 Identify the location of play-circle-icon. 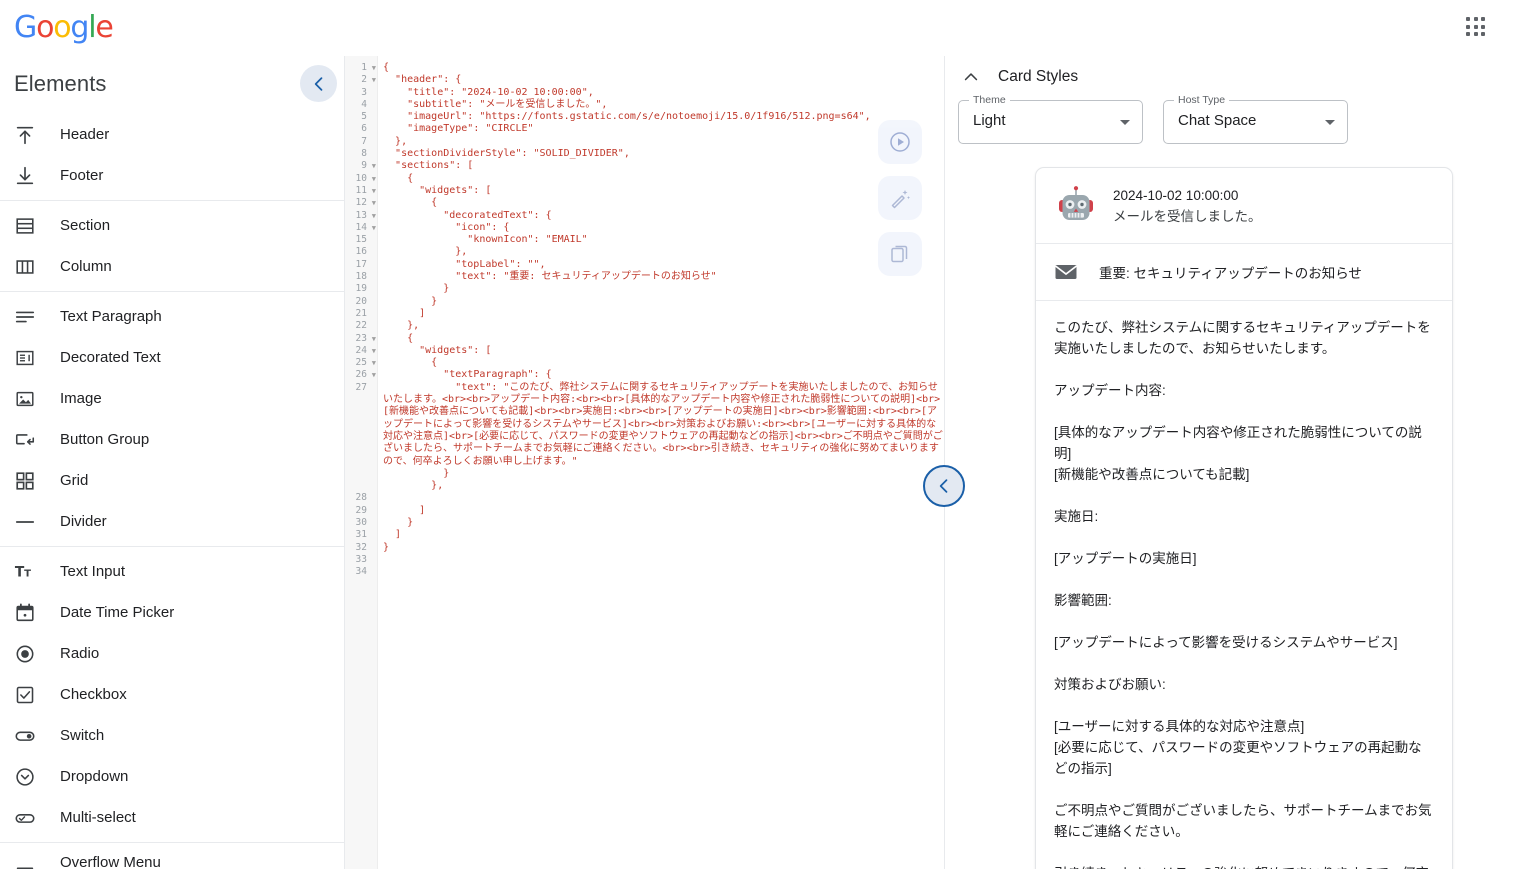
(900, 142).